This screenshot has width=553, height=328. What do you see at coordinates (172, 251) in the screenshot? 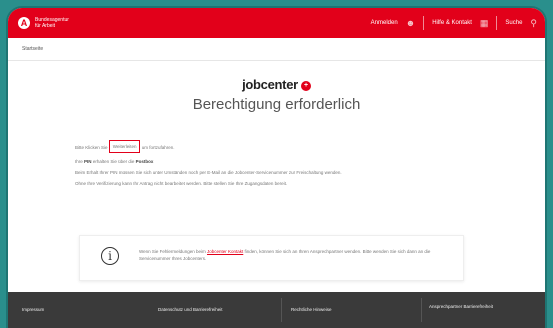
I see `info-text-before: Wenn Sie Fehlermeldungen beim` at bounding box center [172, 251].